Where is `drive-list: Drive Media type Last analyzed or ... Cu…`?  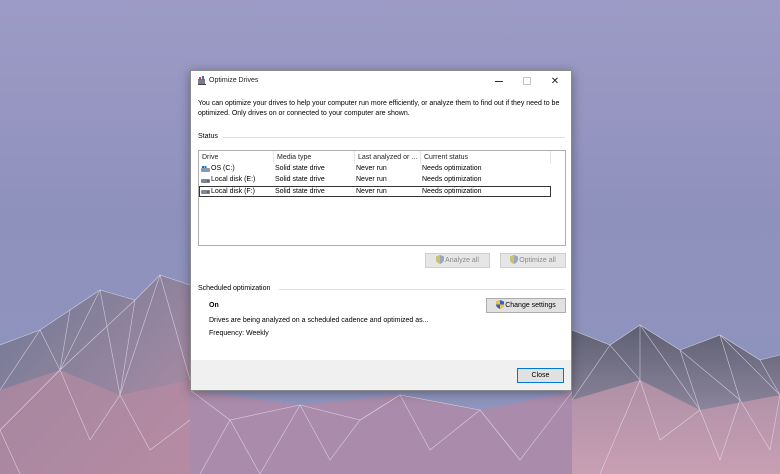 drive-list: Drive Media type Last analyzed or ... Cu… is located at coordinates (382, 198).